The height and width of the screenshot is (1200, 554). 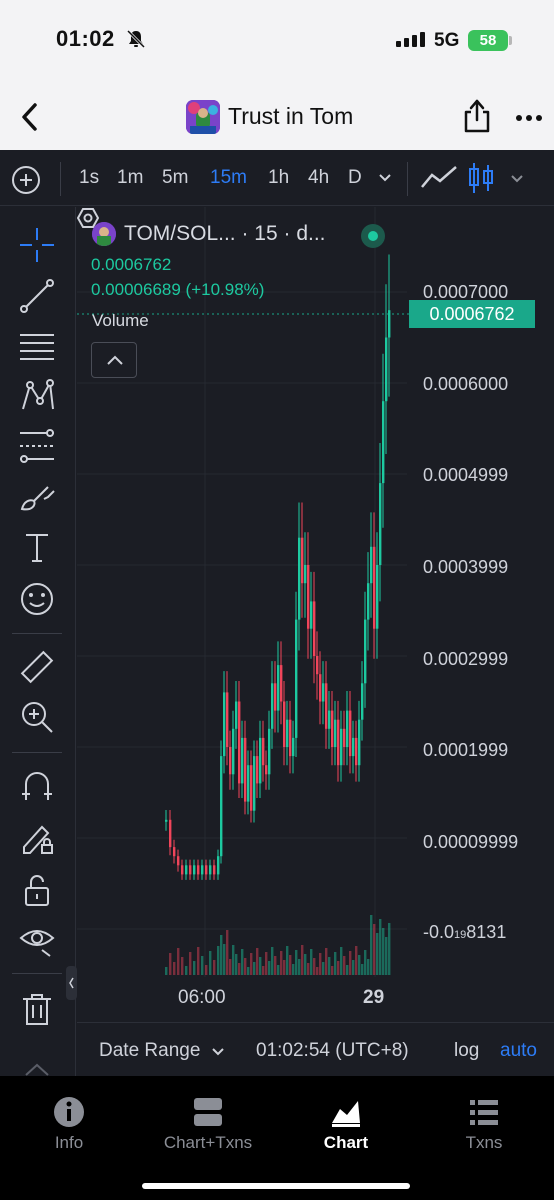 I want to click on chart-settings-icon, so click(x=88, y=218).